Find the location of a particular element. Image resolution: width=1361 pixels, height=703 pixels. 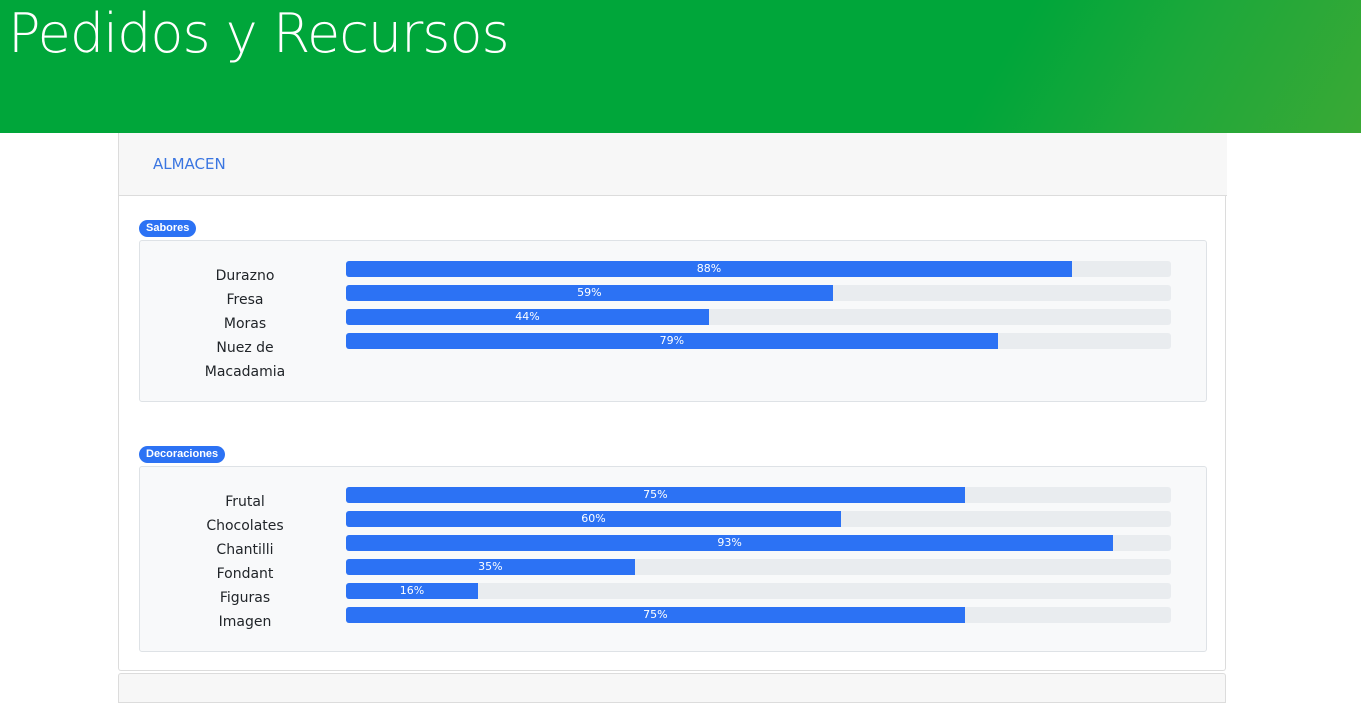

item-label: Nuez de Macadamia is located at coordinates (245, 360).